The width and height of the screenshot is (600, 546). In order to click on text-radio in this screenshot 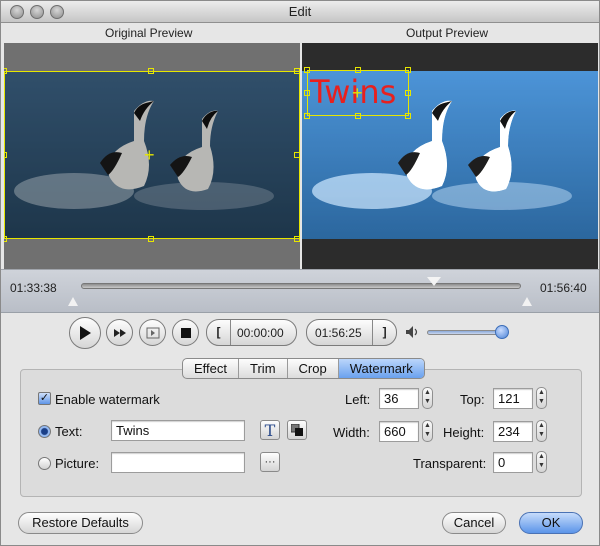, I will do `click(44, 431)`.